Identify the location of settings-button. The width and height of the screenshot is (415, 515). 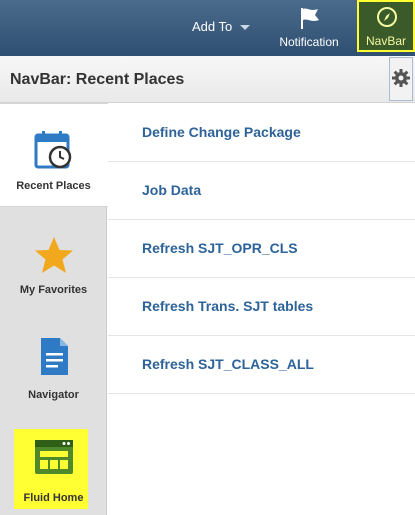
(401, 79).